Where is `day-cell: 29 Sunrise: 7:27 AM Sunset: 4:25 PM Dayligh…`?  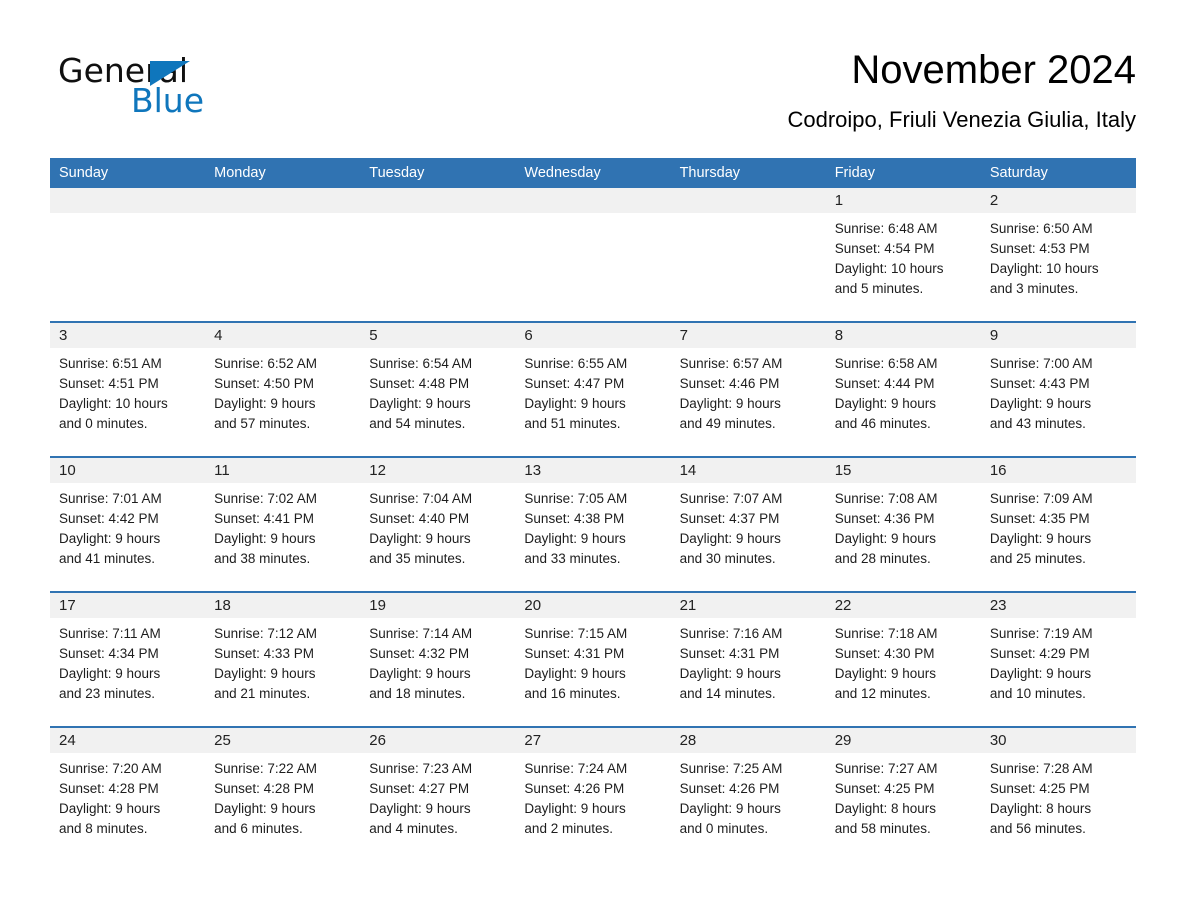
day-cell: 29 Sunrise: 7:27 AM Sunset: 4:25 PM Dayligh… is located at coordinates (903, 794).